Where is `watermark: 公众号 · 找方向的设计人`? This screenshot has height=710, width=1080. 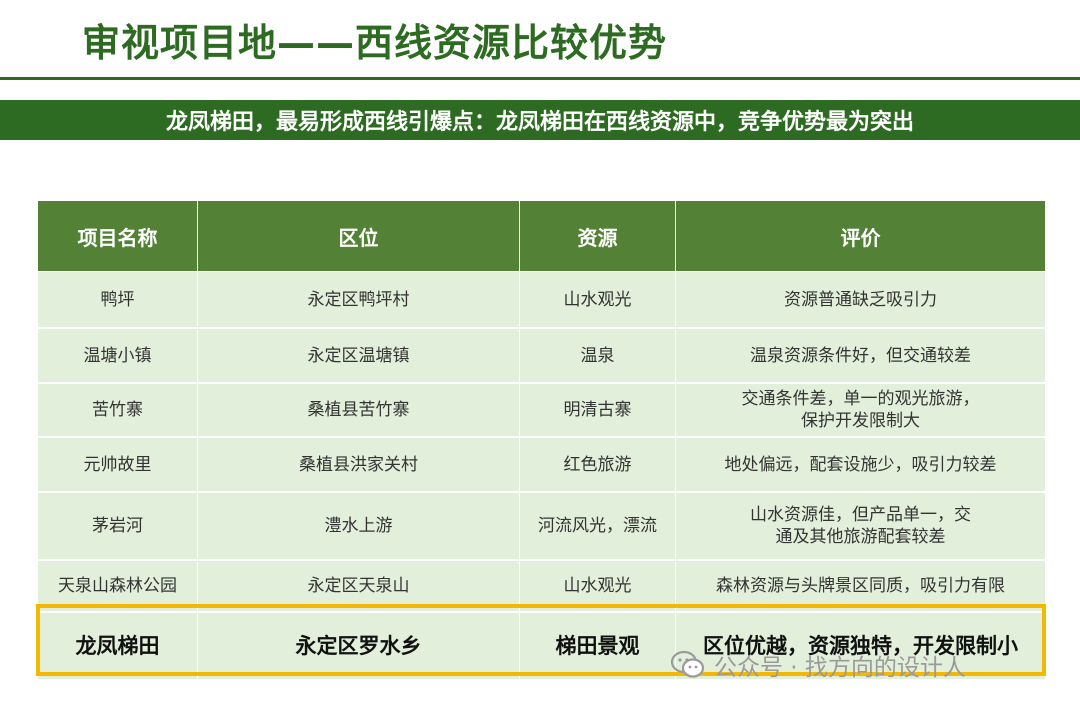 watermark: 公众号 · 找方向的设计人 is located at coordinates (818, 665).